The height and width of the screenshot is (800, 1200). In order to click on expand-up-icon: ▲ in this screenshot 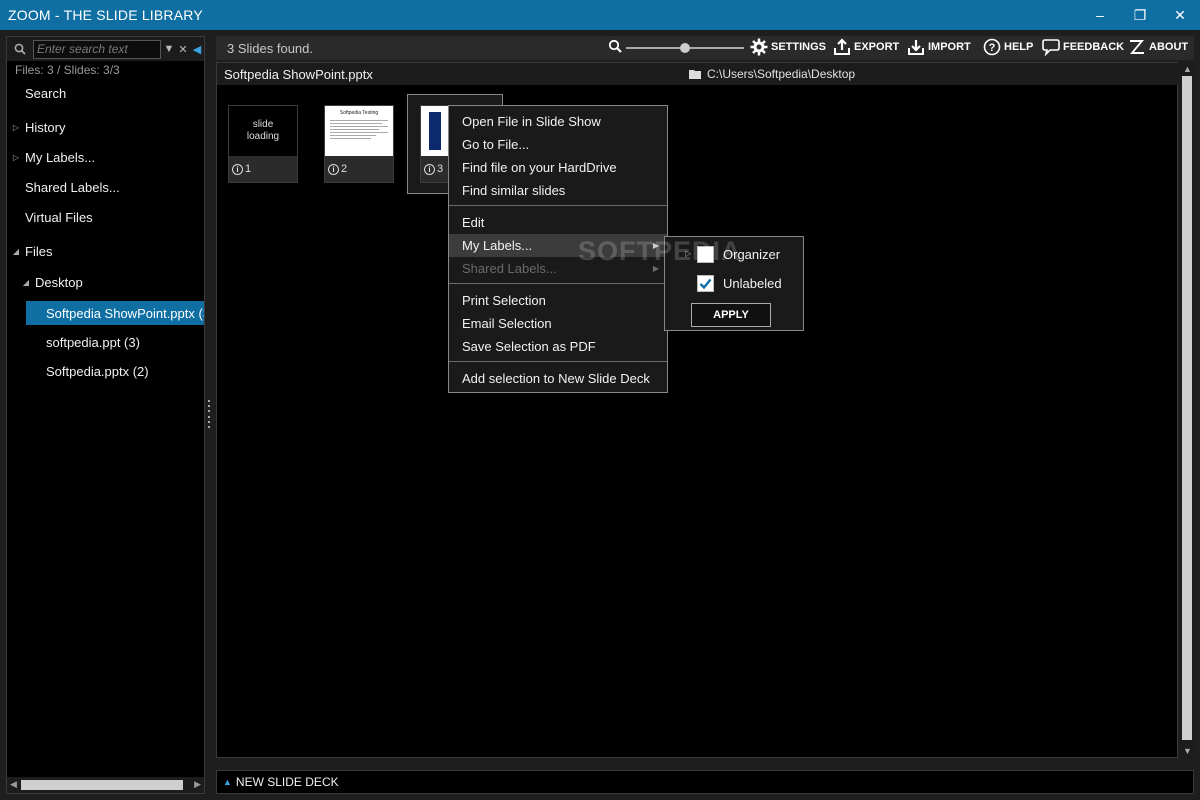, I will do `click(224, 782)`.